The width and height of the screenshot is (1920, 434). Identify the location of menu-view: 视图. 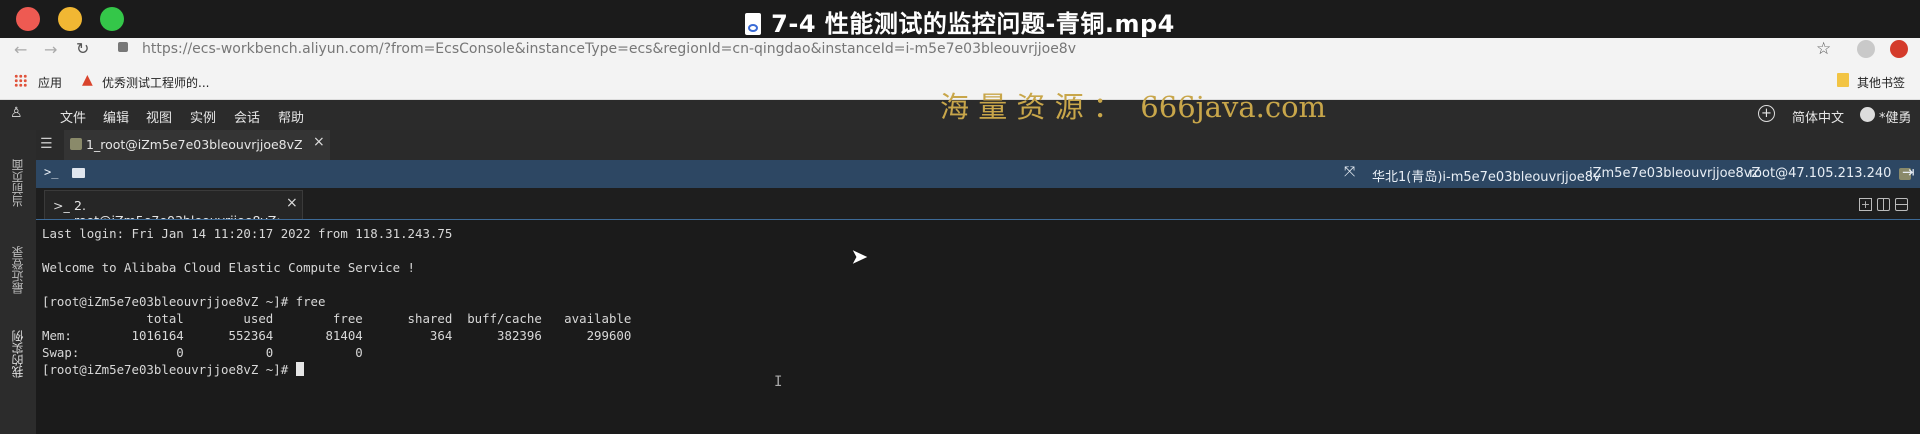
(159, 116).